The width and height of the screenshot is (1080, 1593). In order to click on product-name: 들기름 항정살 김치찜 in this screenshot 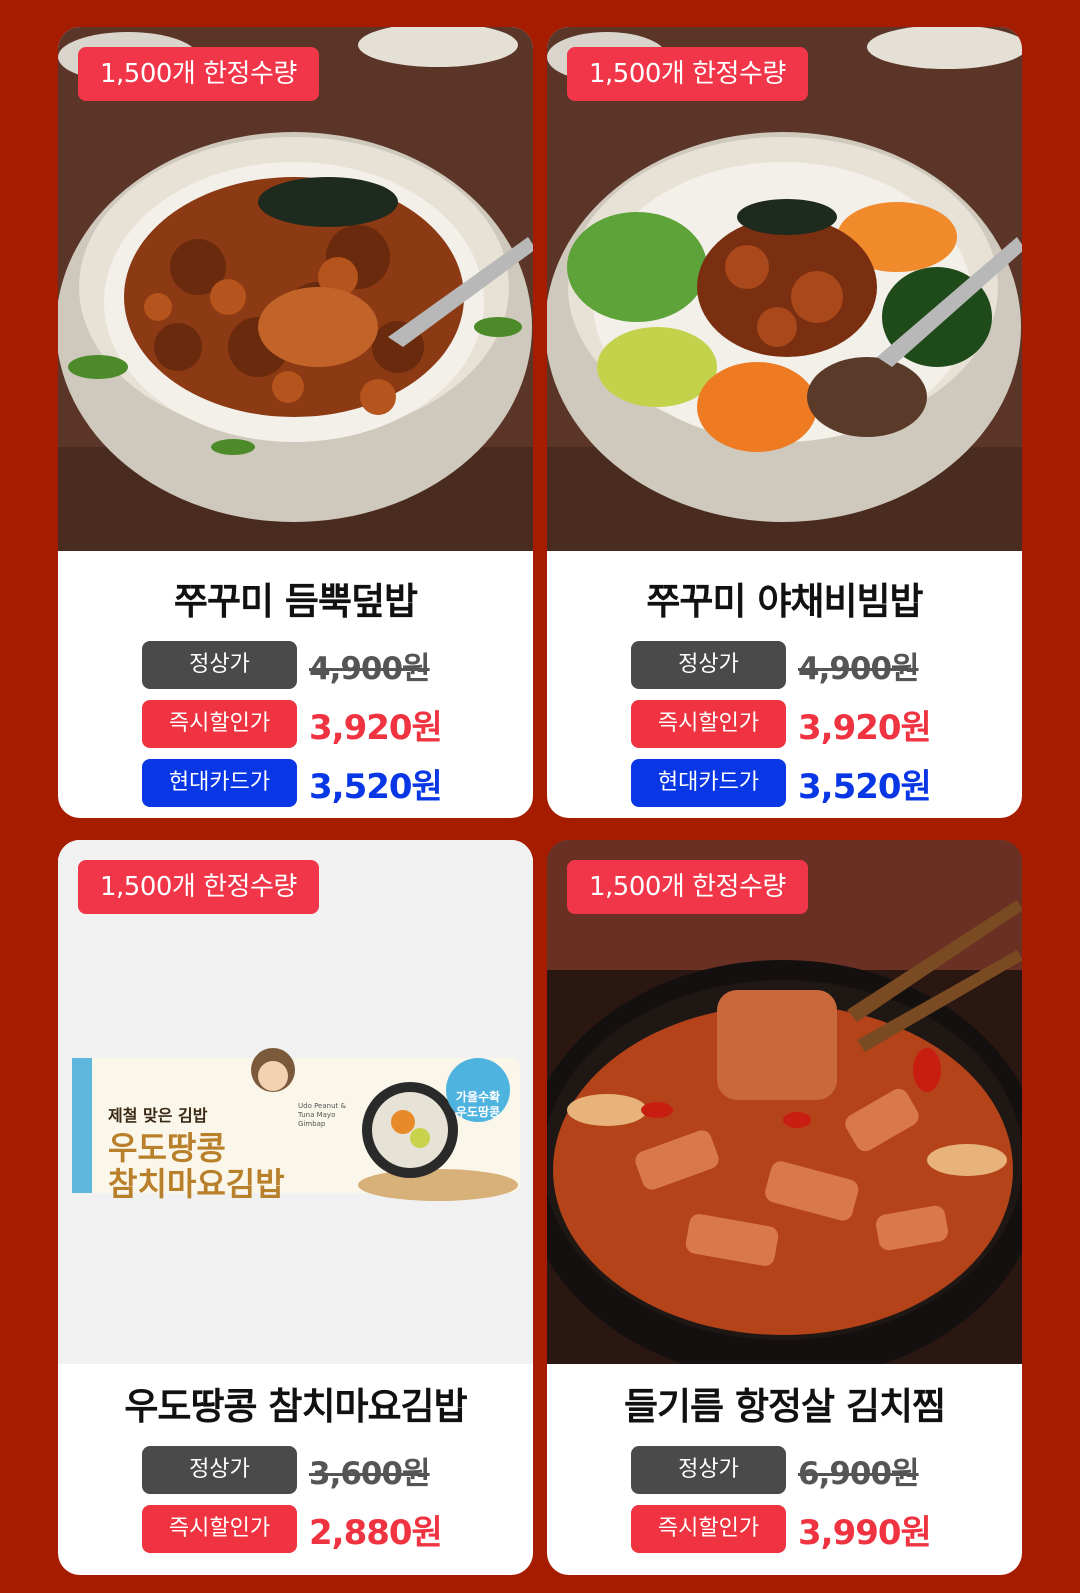, I will do `click(784, 1407)`.